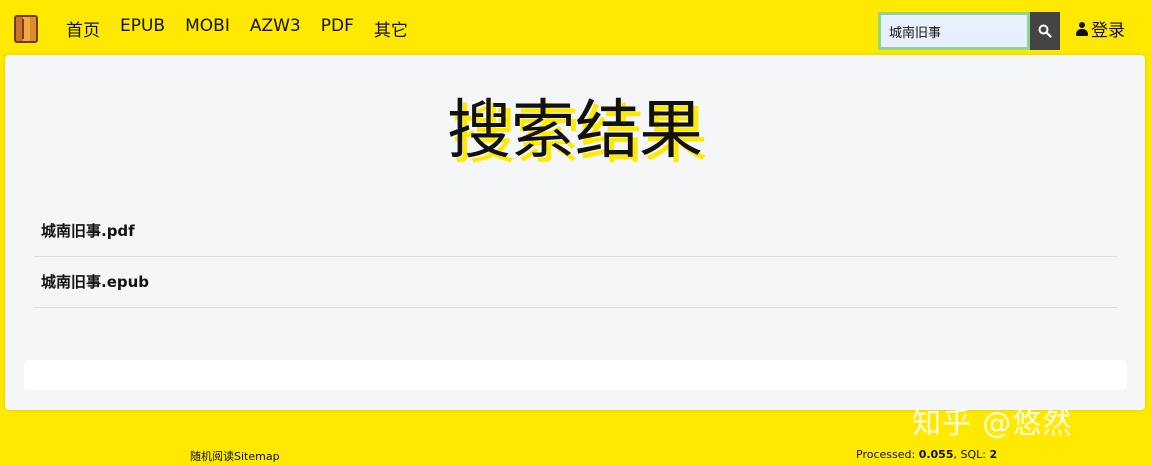 Image resolution: width=1151 pixels, height=465 pixels. What do you see at coordinates (275, 28) in the screenshot?
I see `nav-link-azw3: AZW3` at bounding box center [275, 28].